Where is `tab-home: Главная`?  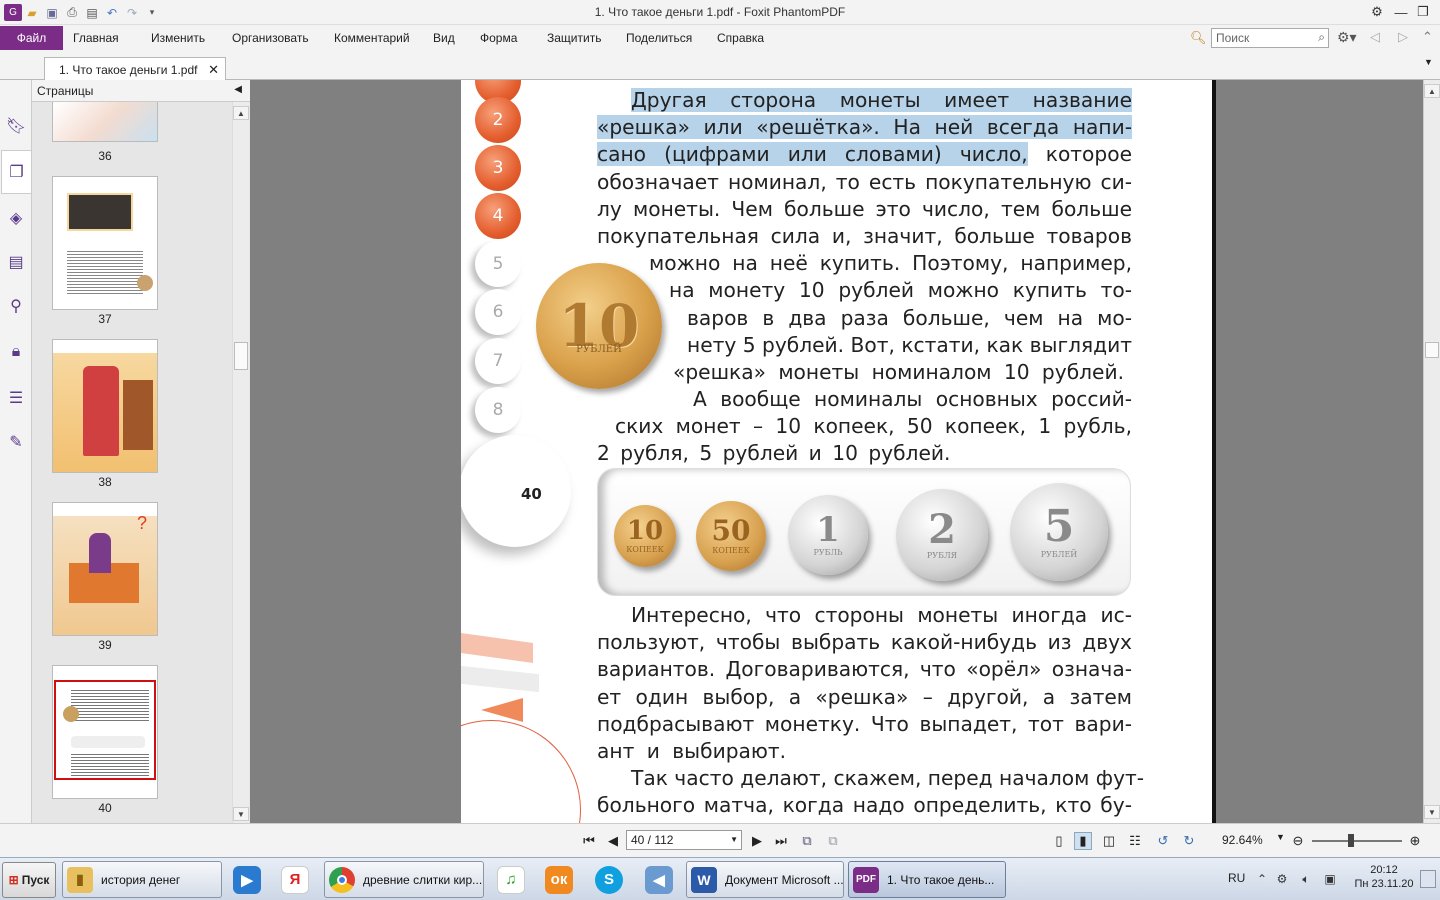
tab-home: Главная is located at coordinates (96, 38).